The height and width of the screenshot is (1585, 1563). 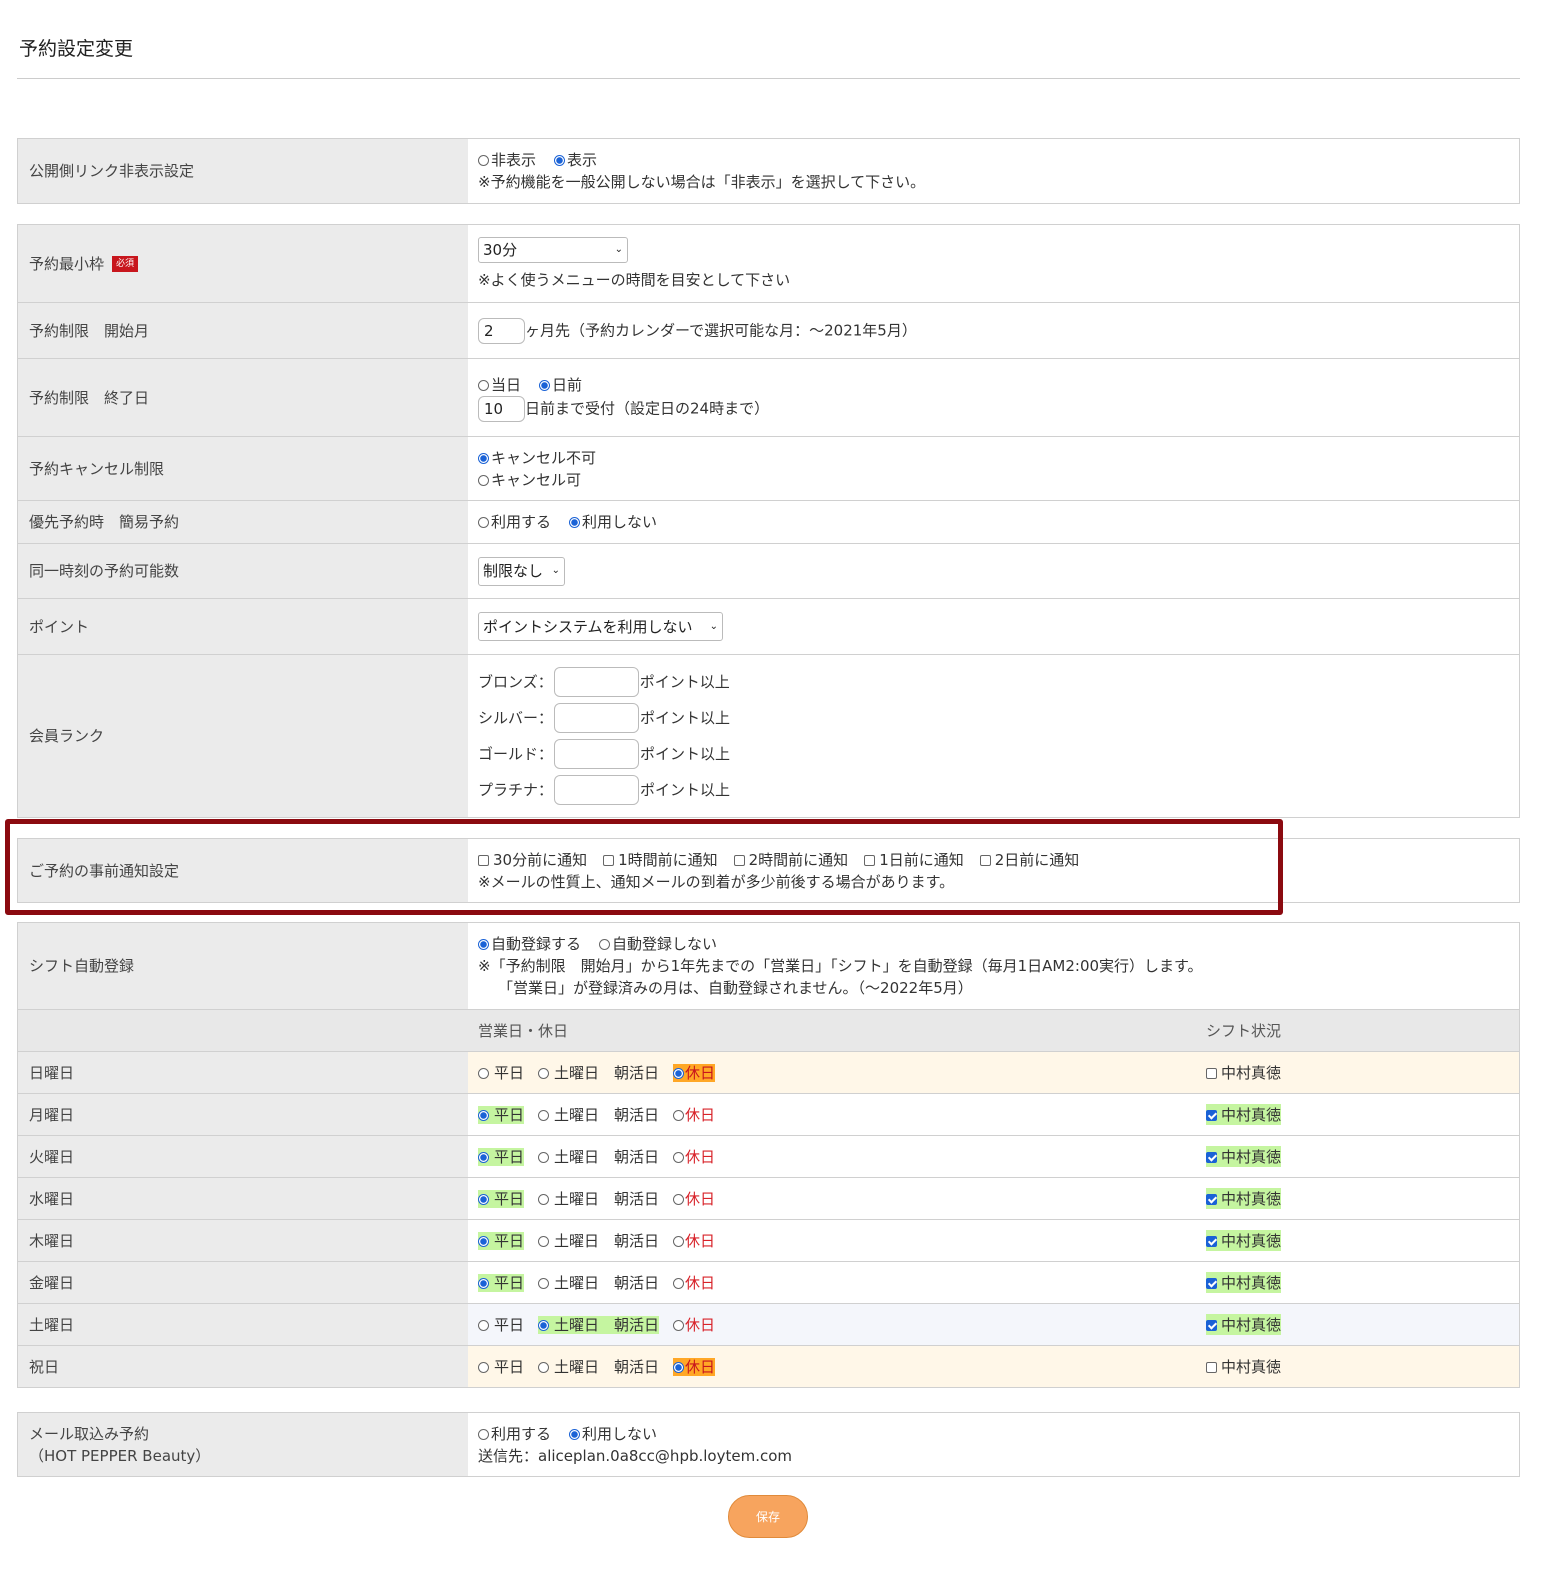 I want to click on start-month-label: 予約制限 開始月, so click(x=243, y=330).